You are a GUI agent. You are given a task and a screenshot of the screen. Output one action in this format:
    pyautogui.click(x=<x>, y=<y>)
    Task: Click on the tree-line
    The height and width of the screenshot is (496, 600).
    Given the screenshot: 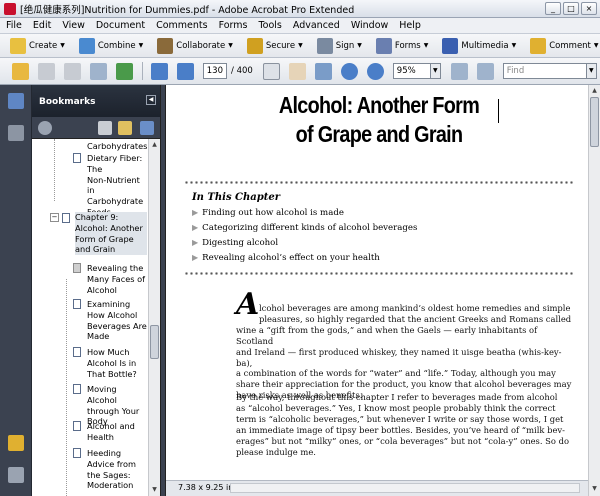 What is the action you would take?
    pyautogui.click(x=66, y=387)
    